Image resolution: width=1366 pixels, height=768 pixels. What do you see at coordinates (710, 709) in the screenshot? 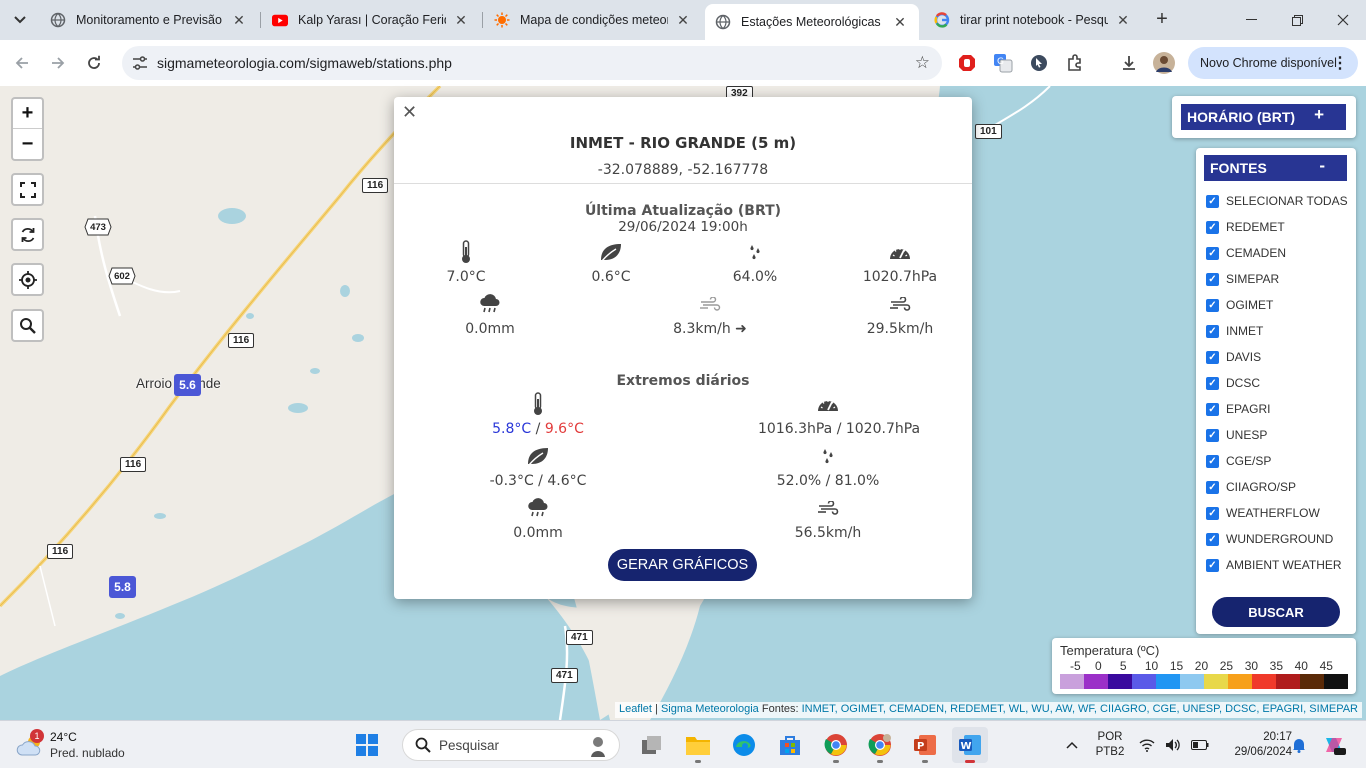
I see `sigma-link: Sigma Meteorologia` at bounding box center [710, 709].